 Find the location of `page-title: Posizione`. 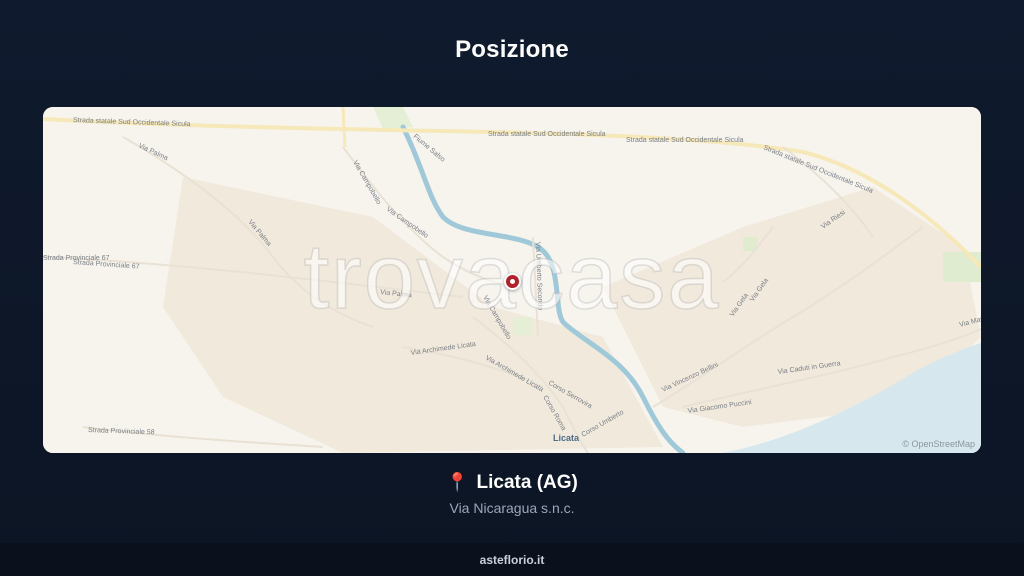

page-title: Posizione is located at coordinates (512, 49).